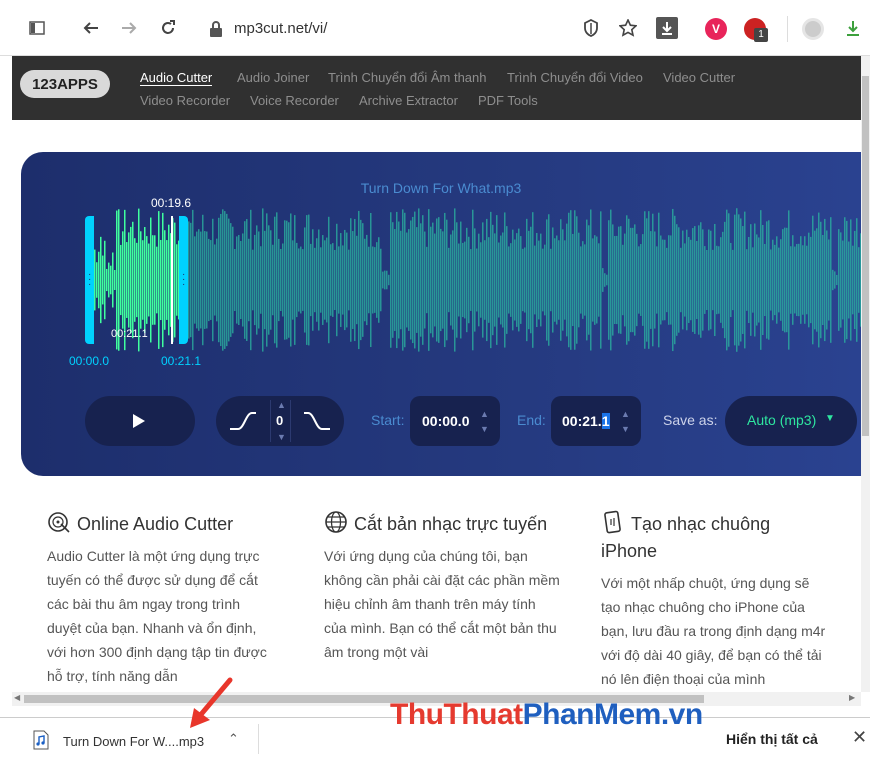 Image resolution: width=870 pixels, height=759 pixels. What do you see at coordinates (690, 420) in the screenshot?
I see `save-as-label: Save as:` at bounding box center [690, 420].